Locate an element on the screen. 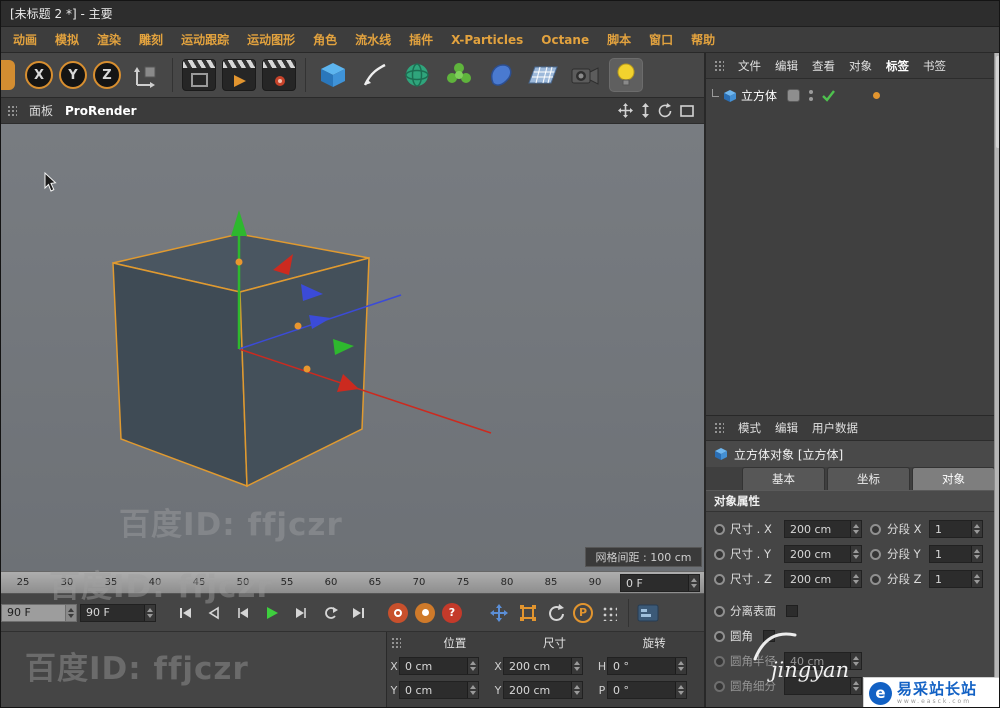 The image size is (1000, 708). viewport-tab-panel: 面板 is located at coordinates (41, 110).